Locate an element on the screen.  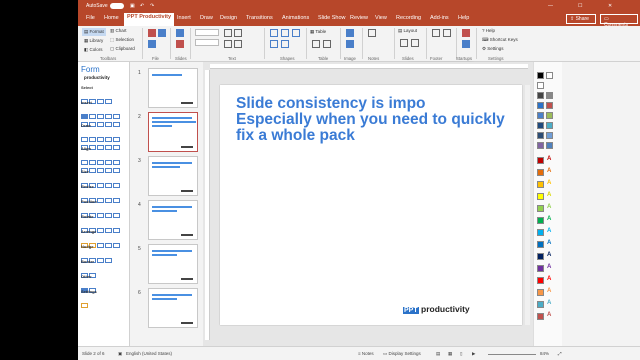
notes-button: ≡ Notes is located at coordinates (366, 353).